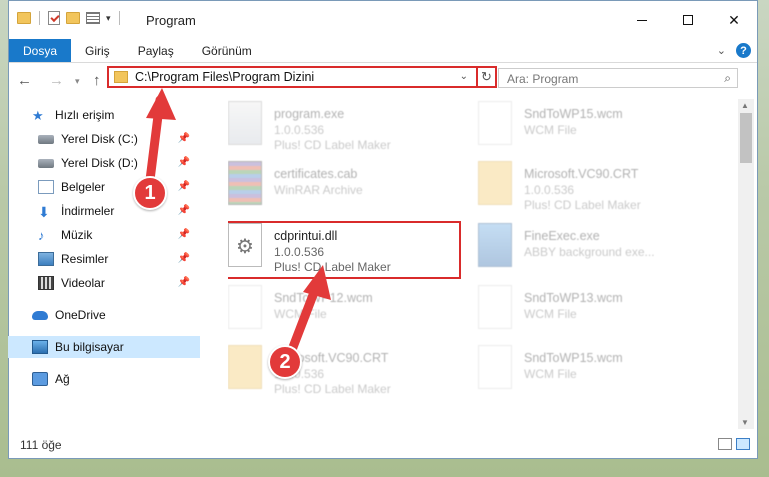 The height and width of the screenshot is (477, 769). Describe the element at coordinates (44, 212) in the screenshot. I see `download-icon: ⬇` at that location.